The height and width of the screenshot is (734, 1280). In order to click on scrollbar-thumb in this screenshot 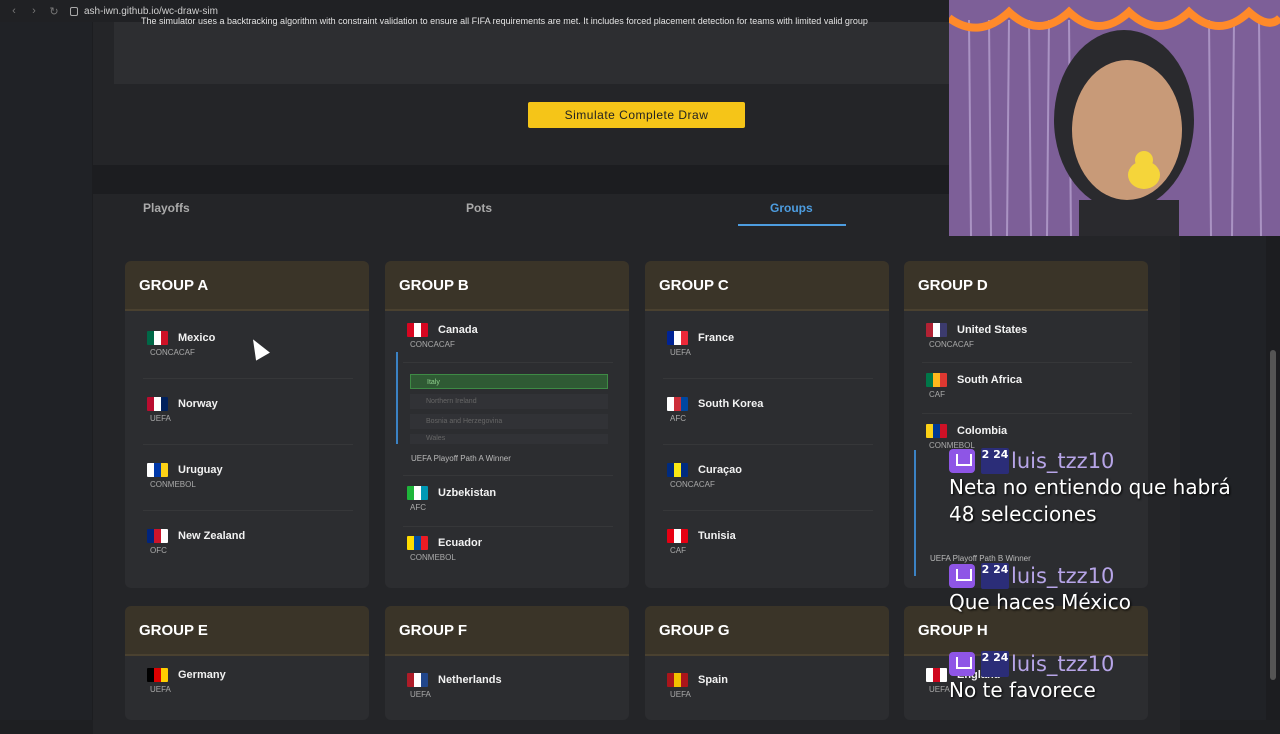, I will do `click(1273, 515)`.